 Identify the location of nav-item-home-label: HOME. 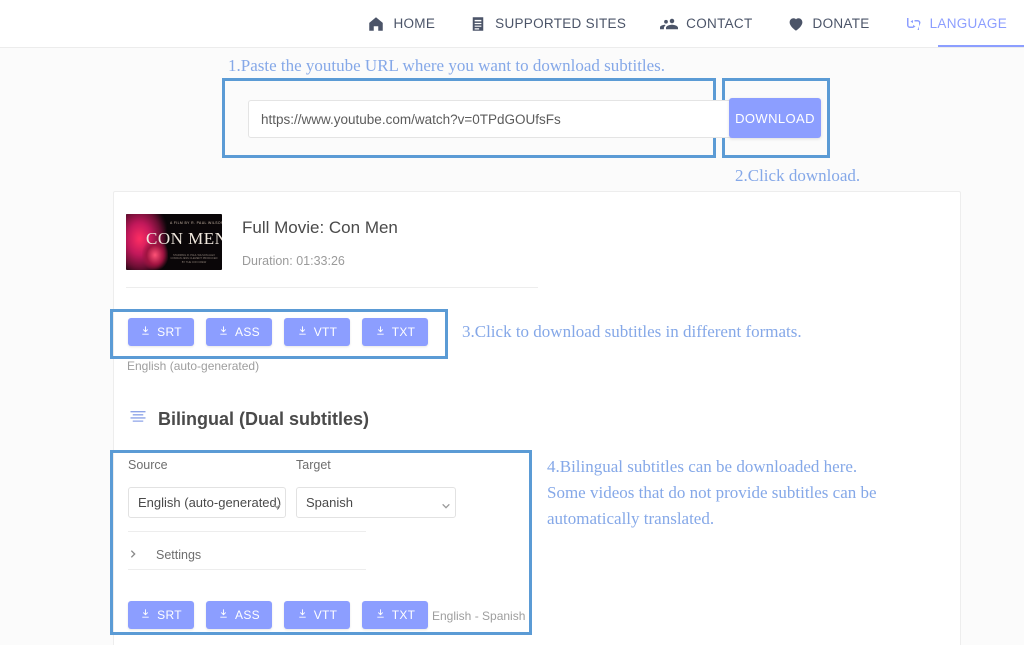
(414, 23).